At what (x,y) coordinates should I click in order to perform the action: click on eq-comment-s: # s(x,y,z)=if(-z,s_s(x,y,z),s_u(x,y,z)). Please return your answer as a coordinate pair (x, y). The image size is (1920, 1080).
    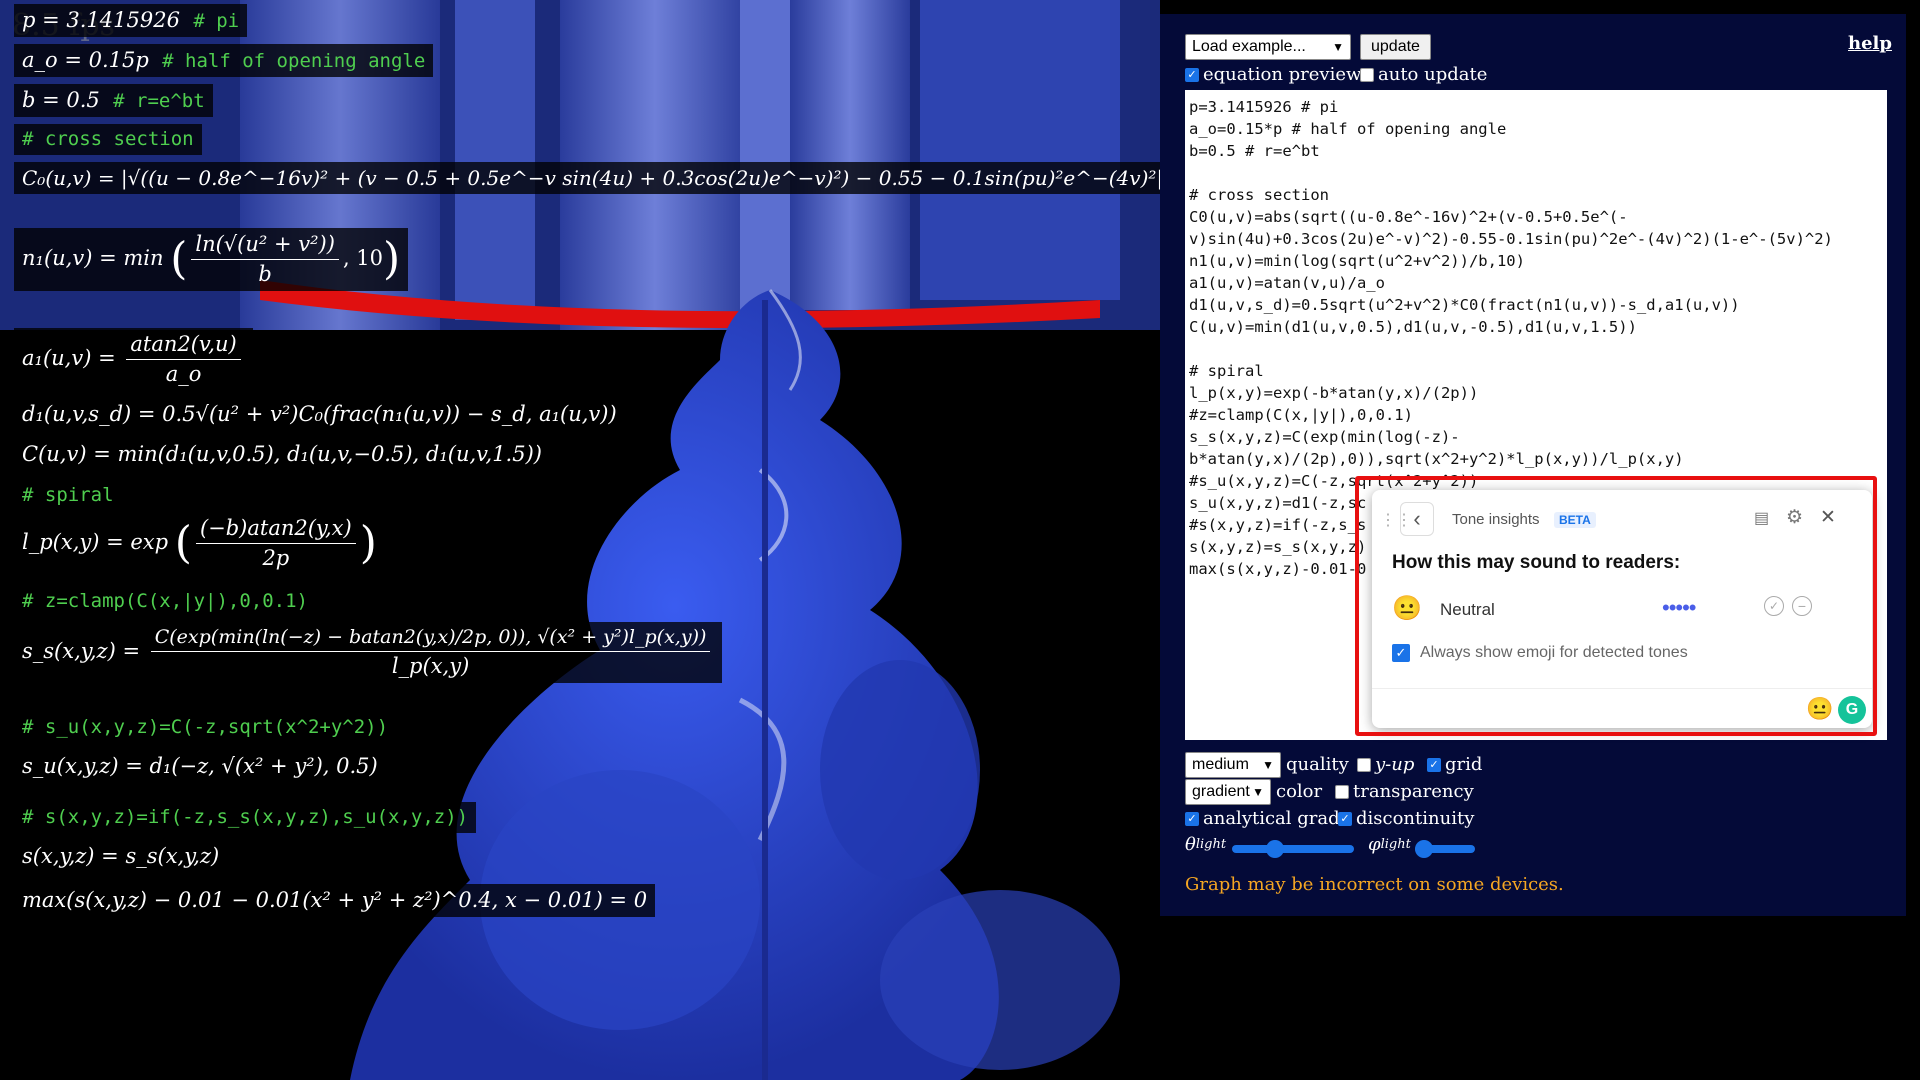
    Looking at the image, I should click on (245, 817).